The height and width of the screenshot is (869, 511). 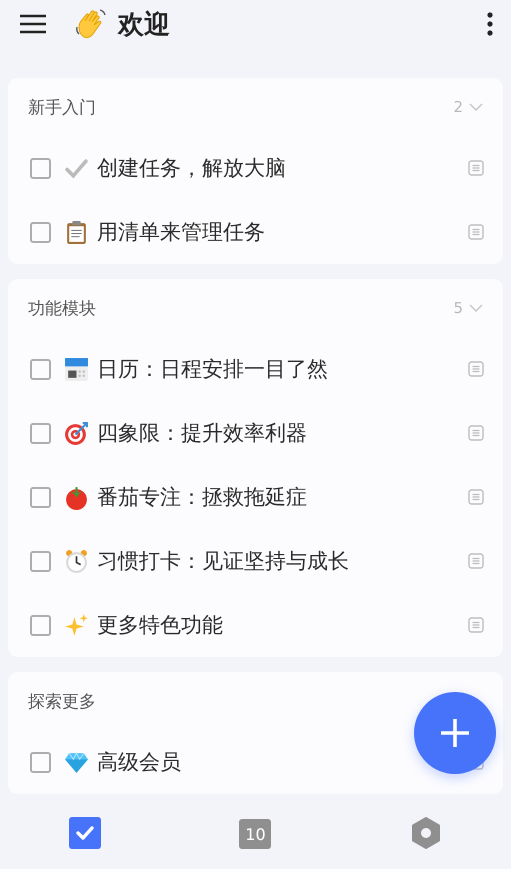 I want to click on section-title: 探索更多, so click(x=62, y=701).